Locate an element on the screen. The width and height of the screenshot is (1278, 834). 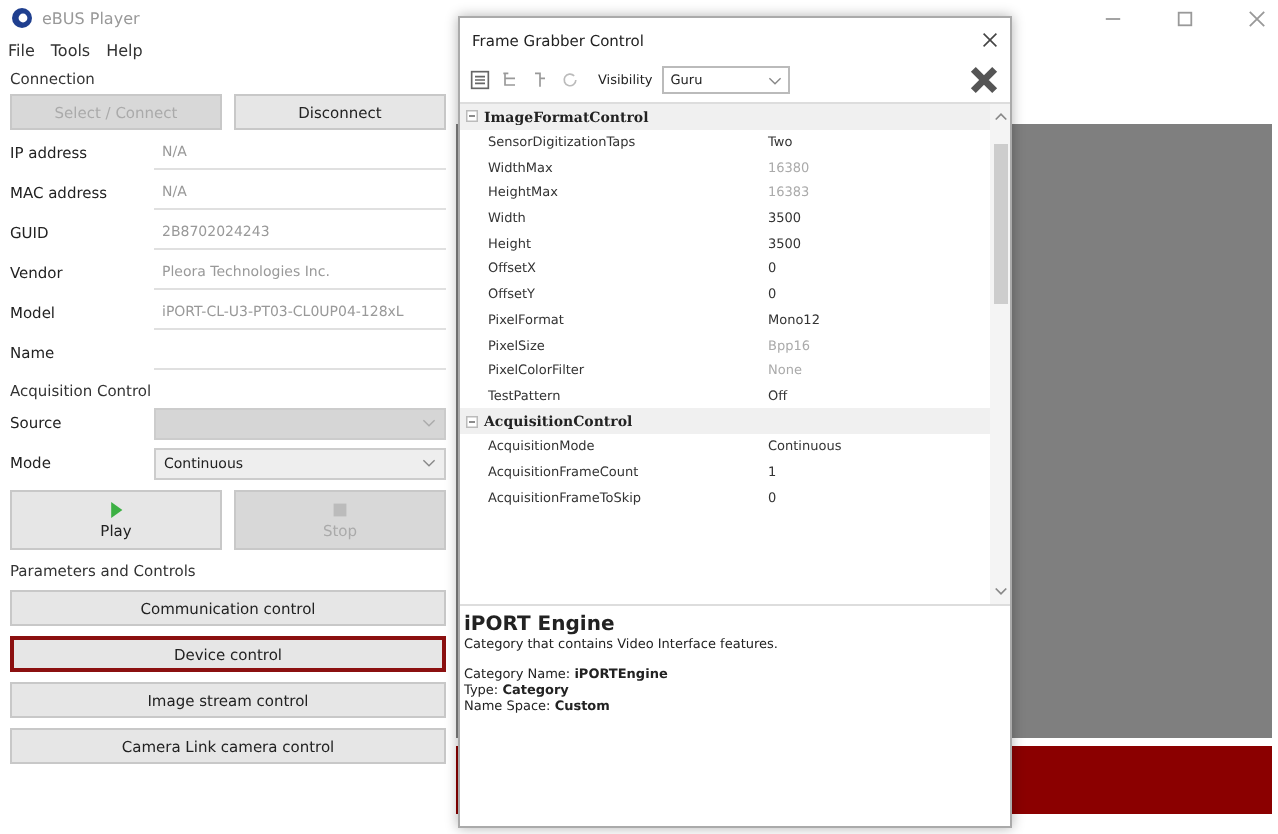
app-logo-icon is located at coordinates (22, 18).